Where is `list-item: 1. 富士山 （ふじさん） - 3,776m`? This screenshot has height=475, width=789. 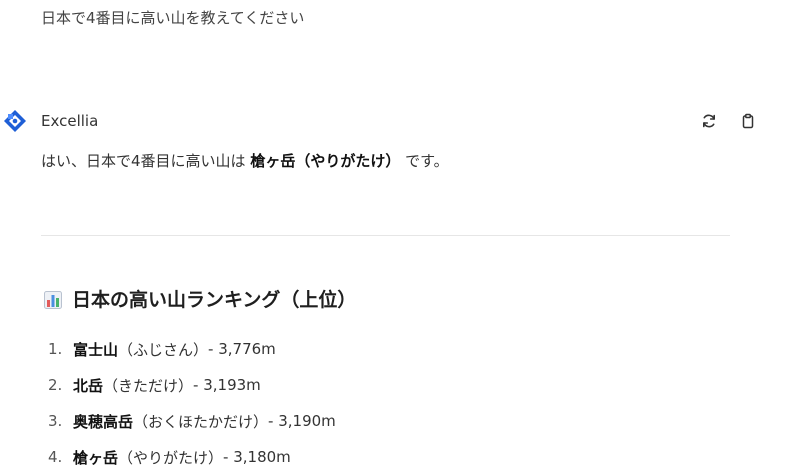 list-item: 1. 富士山 （ふじさん） - 3,776m is located at coordinates (192, 349).